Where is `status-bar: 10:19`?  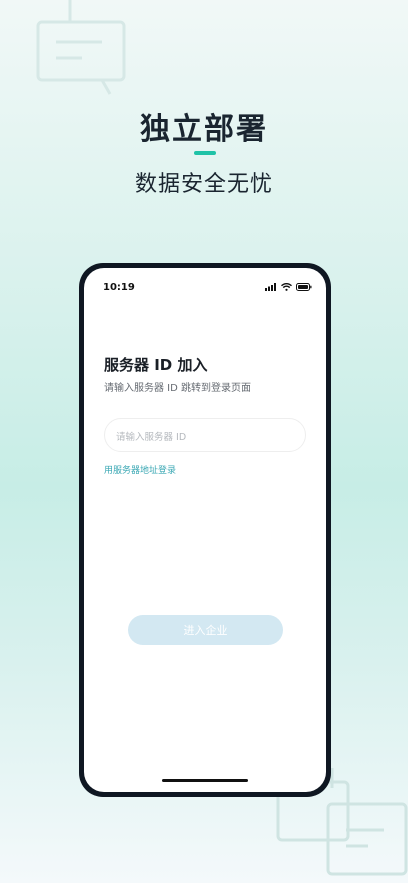 status-bar: 10:19 is located at coordinates (205, 283).